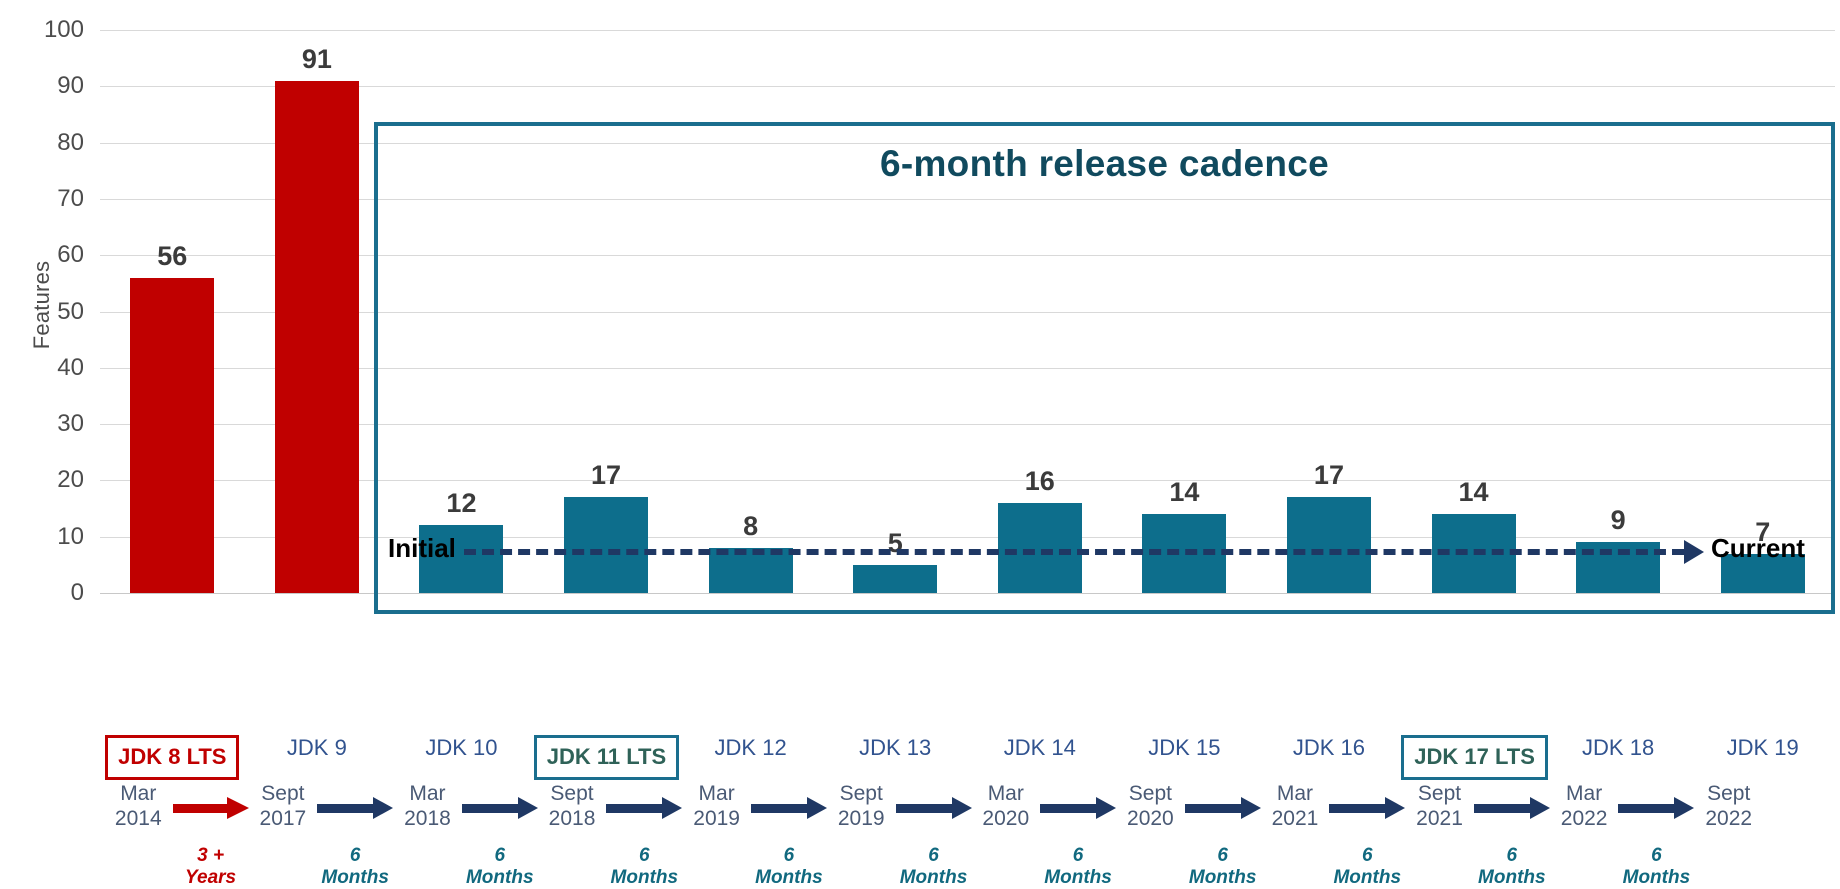 This screenshot has width=1840, height=889. What do you see at coordinates (317, 748) in the screenshot?
I see `category-label-jdk-9: JDK 9` at bounding box center [317, 748].